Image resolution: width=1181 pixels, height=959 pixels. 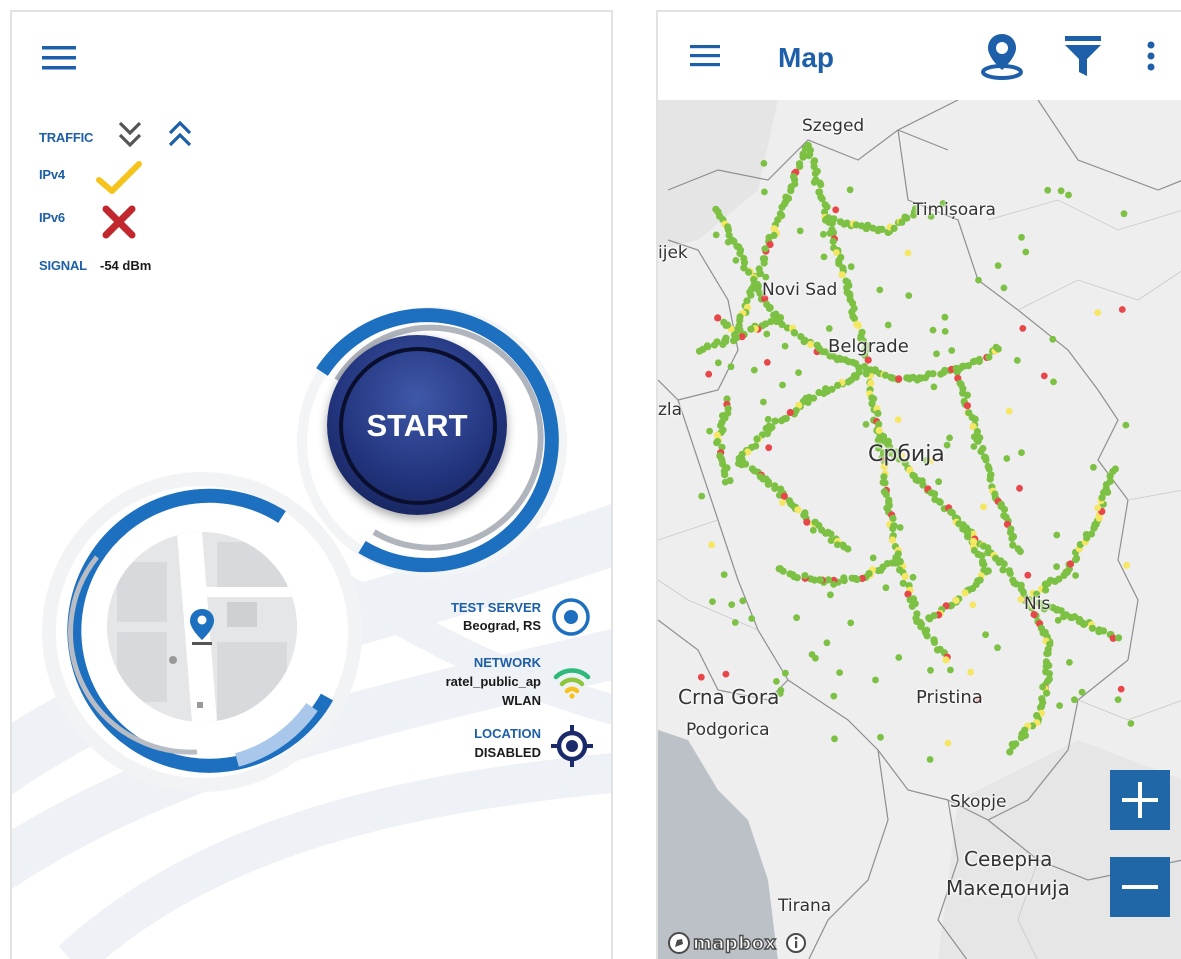 I want to click on label-tirana: Tirana, so click(x=805, y=906).